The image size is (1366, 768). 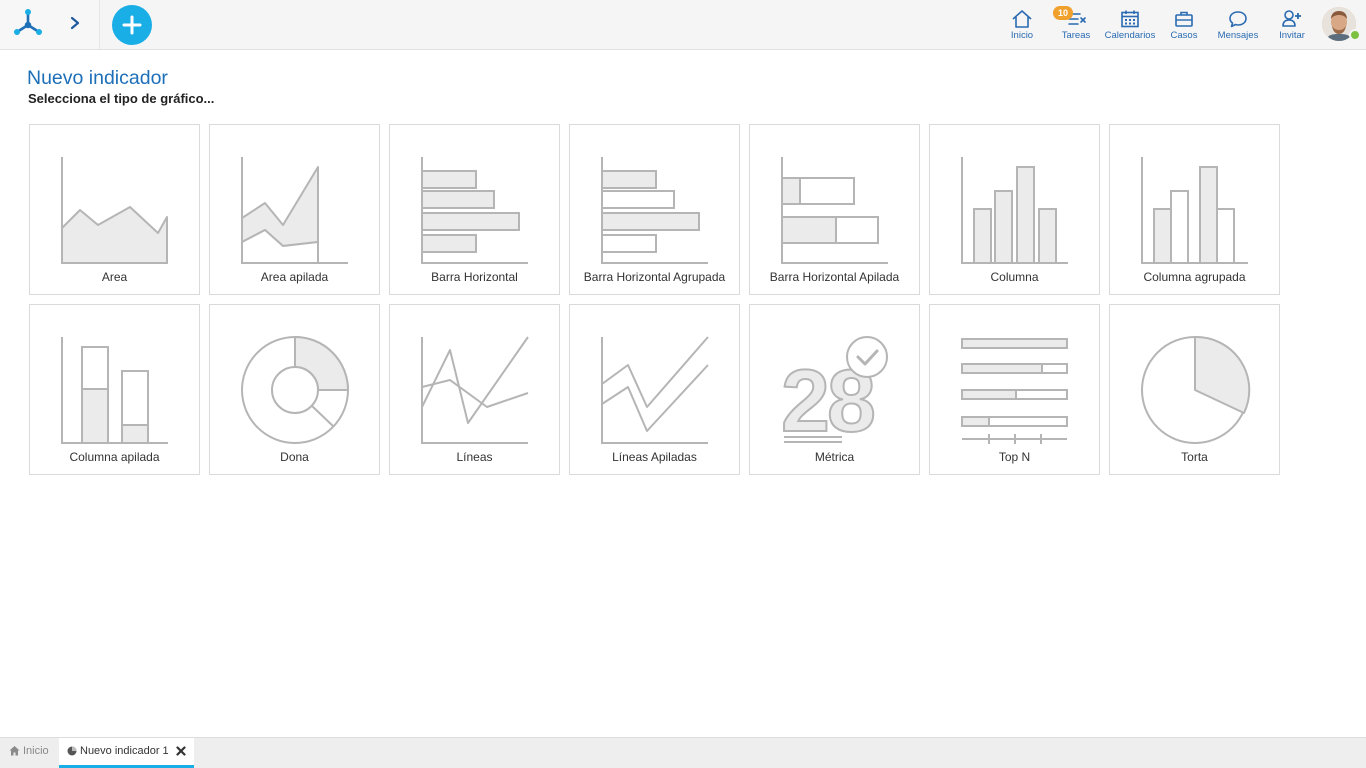 I want to click on add-new-button, so click(x=132, y=25).